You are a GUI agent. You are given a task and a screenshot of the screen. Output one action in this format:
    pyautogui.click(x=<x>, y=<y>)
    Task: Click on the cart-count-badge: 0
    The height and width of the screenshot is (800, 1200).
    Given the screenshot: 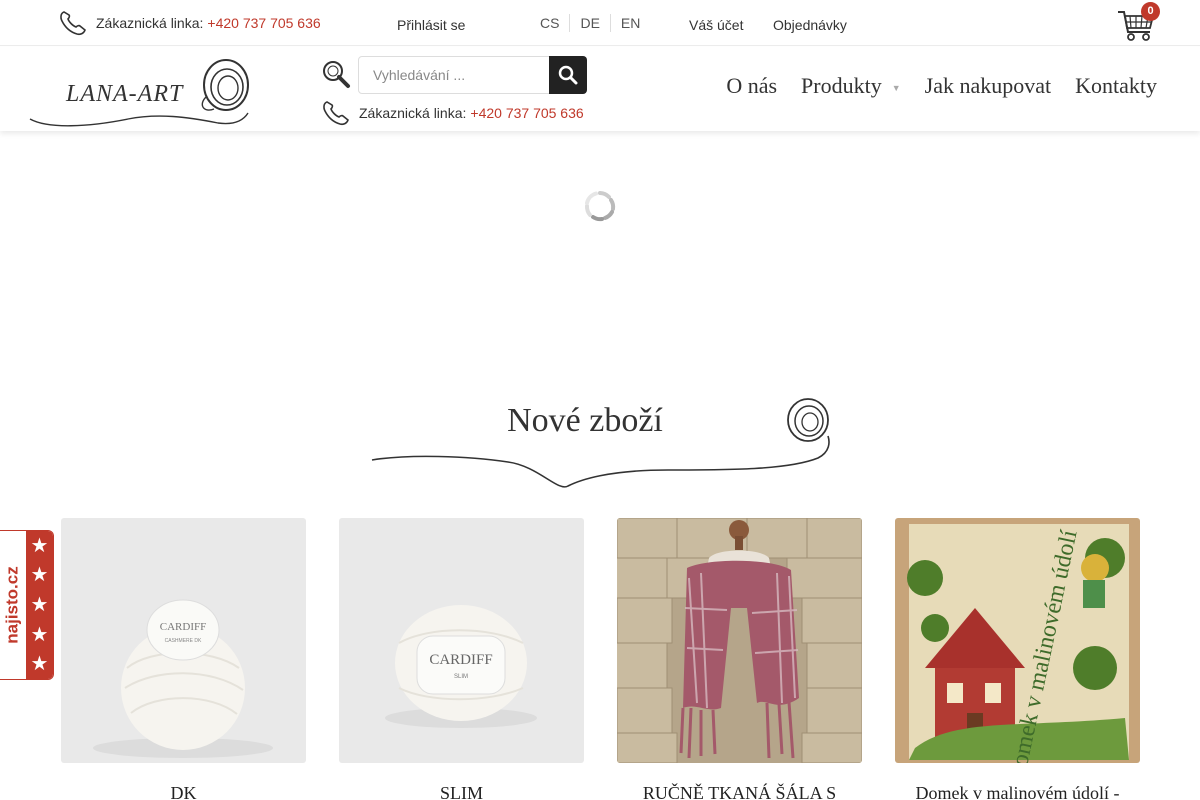 What is the action you would take?
    pyautogui.click(x=1150, y=11)
    